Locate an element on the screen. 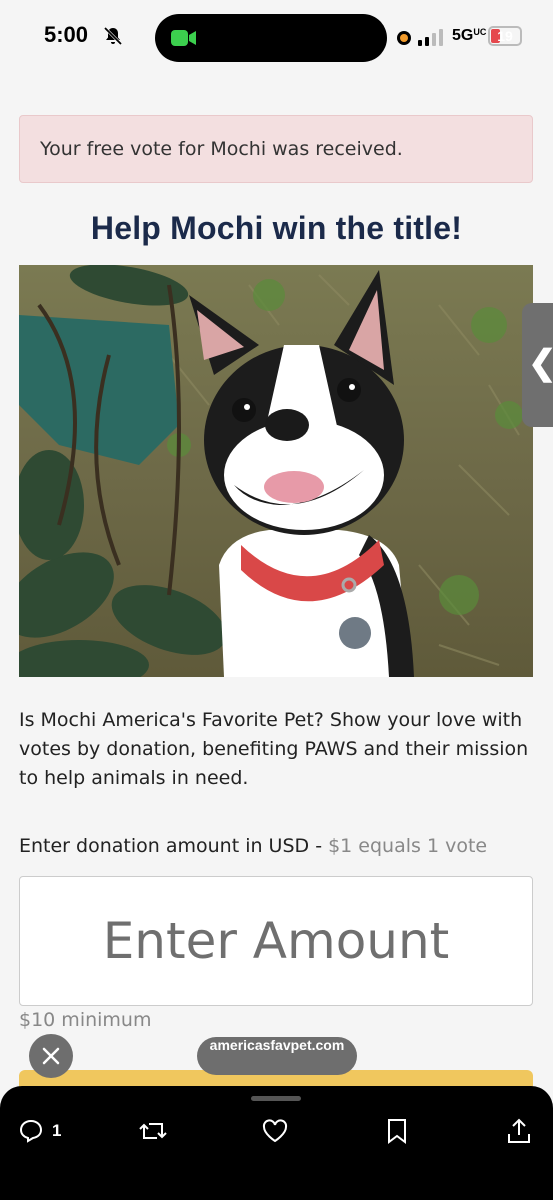 This screenshot has height=1200, width=553. bell-muted-icon is located at coordinates (113, 36).